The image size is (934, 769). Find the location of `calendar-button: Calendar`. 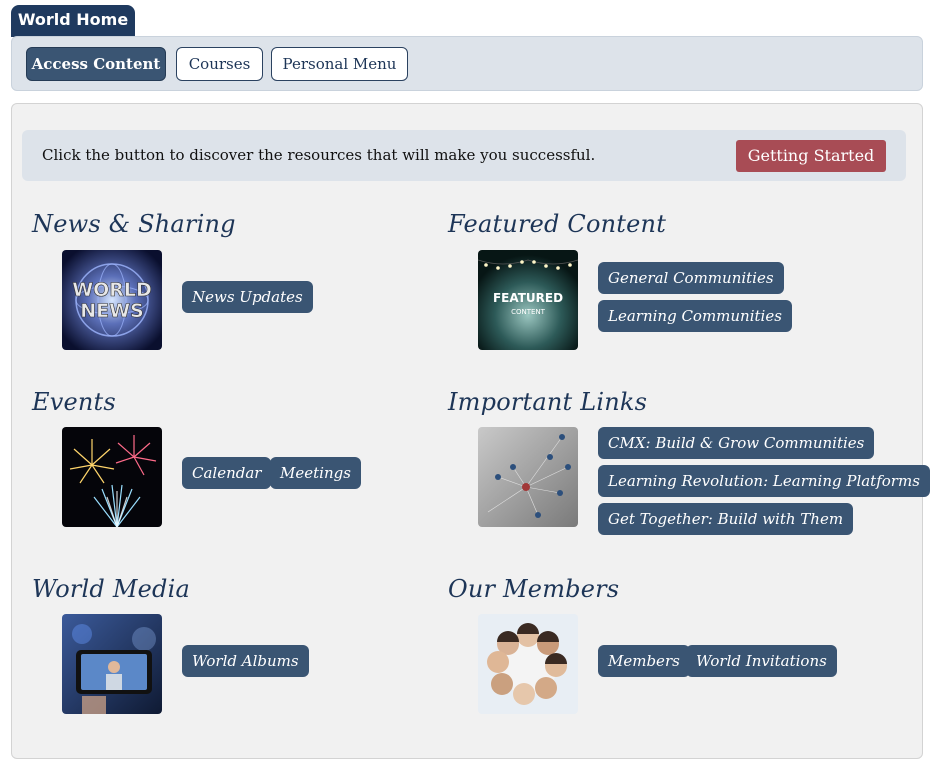

calendar-button: Calendar is located at coordinates (227, 473).